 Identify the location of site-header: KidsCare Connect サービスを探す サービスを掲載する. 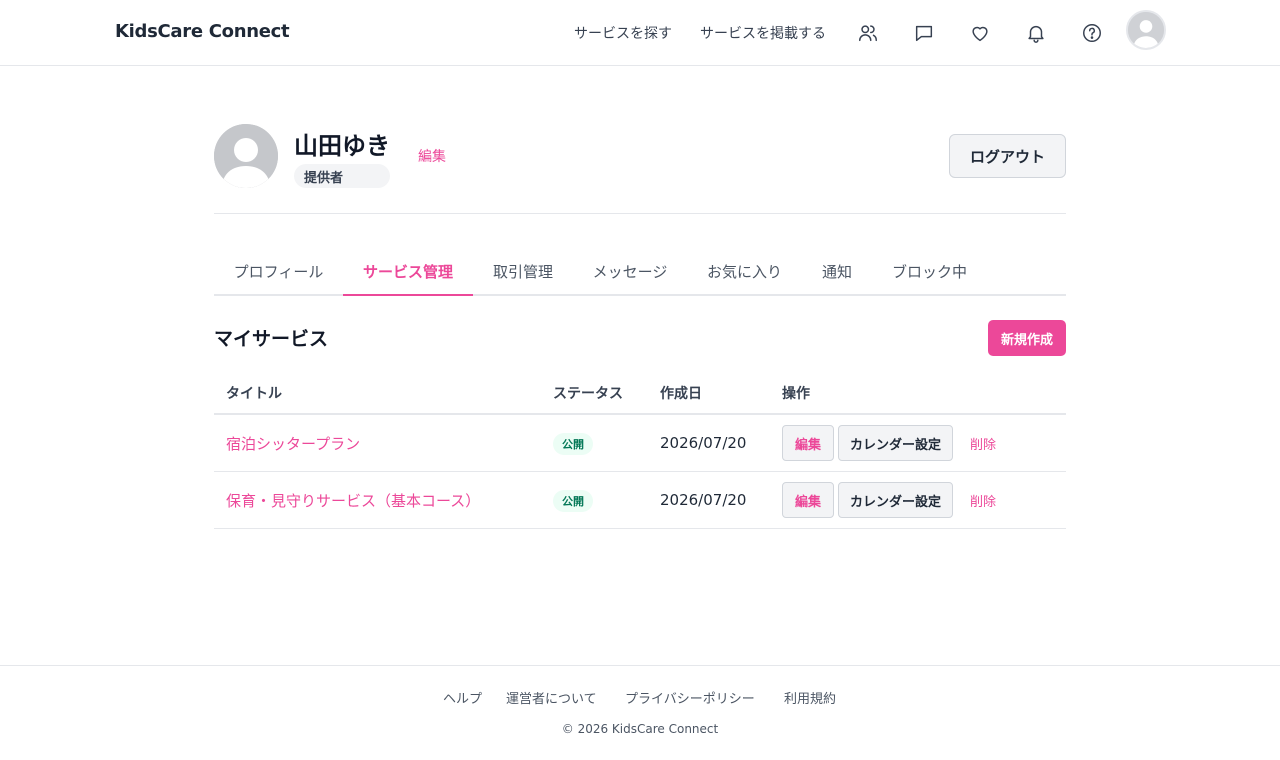
(640, 33).